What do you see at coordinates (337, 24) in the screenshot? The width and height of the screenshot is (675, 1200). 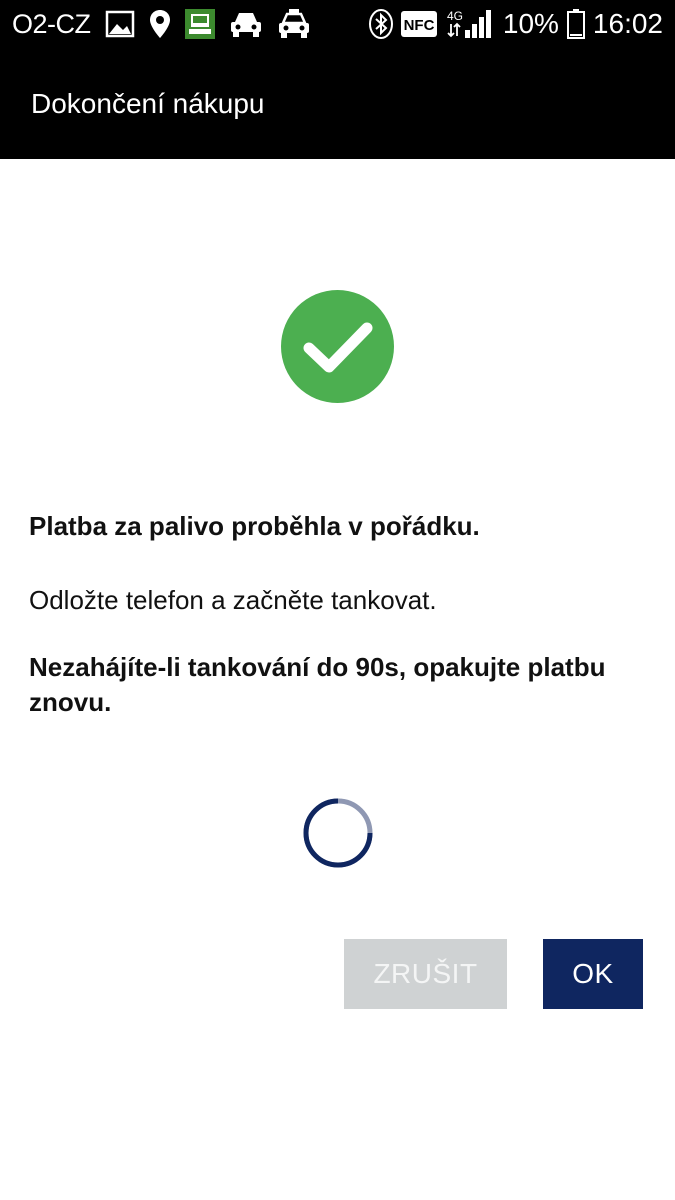 I see `status-bar: O2-CZ NFC 4G 10% 16:02` at bounding box center [337, 24].